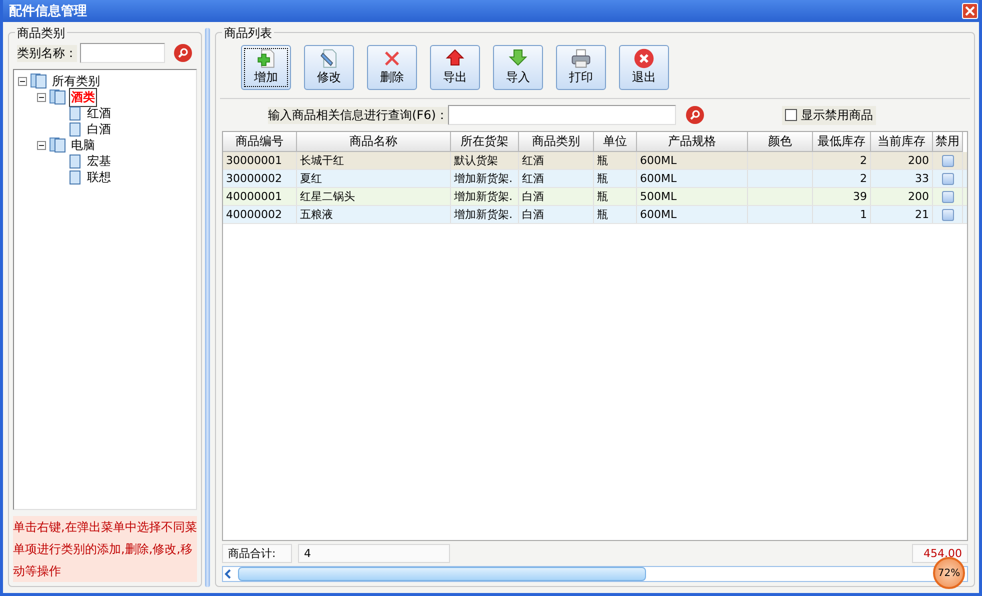 This screenshot has height=596, width=982. Describe the element at coordinates (842, 142) in the screenshot. I see `column-header: 最低库存` at that location.